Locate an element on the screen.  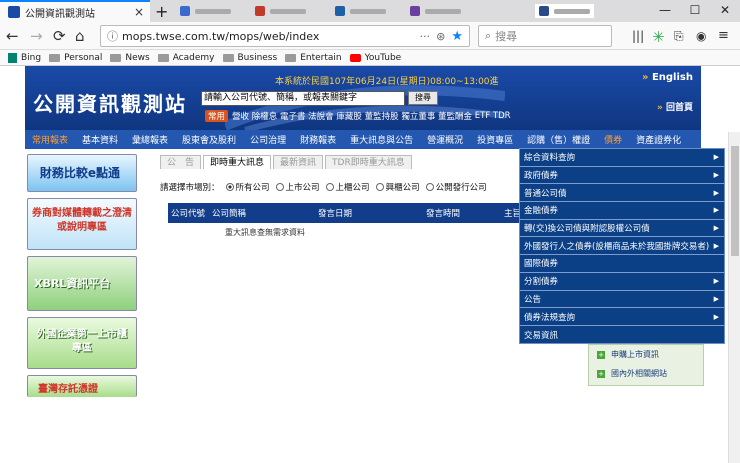
bookmark-academy: Academy is located at coordinates (186, 58).